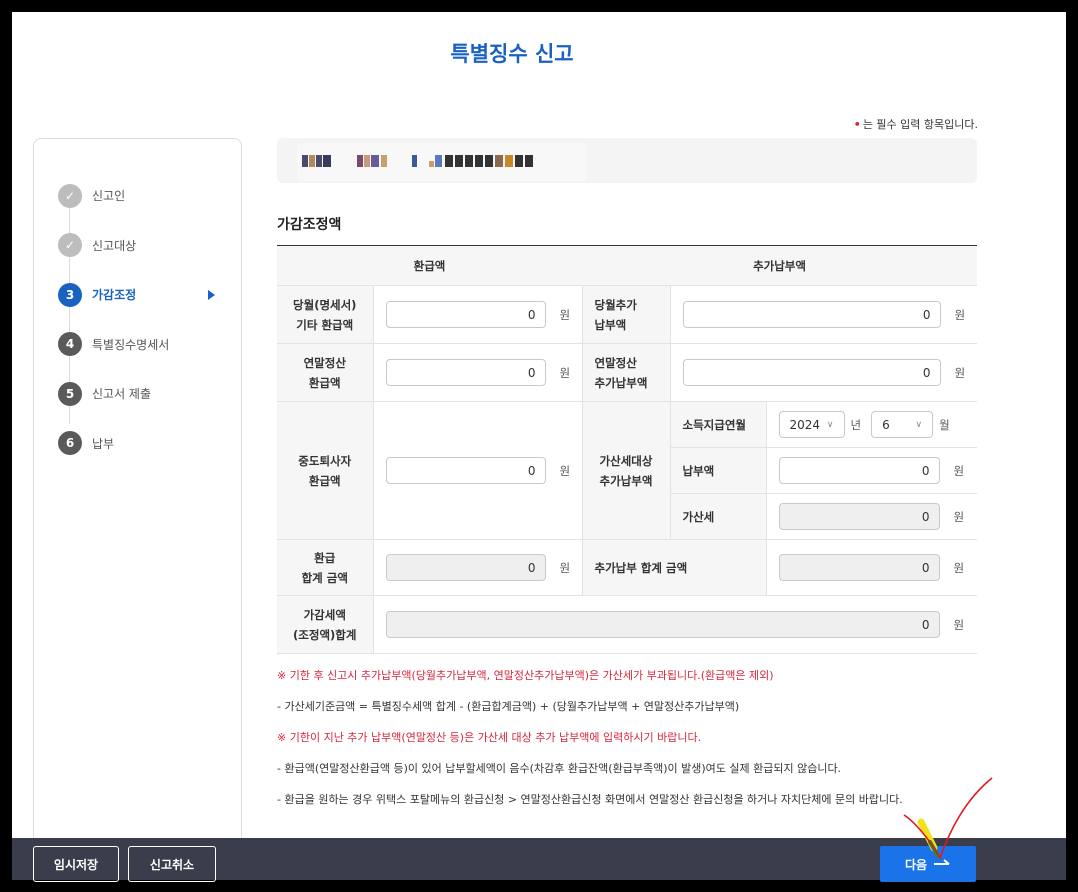  Describe the element at coordinates (465, 372) in the screenshot. I see `yearend-refund-input: 0` at that location.